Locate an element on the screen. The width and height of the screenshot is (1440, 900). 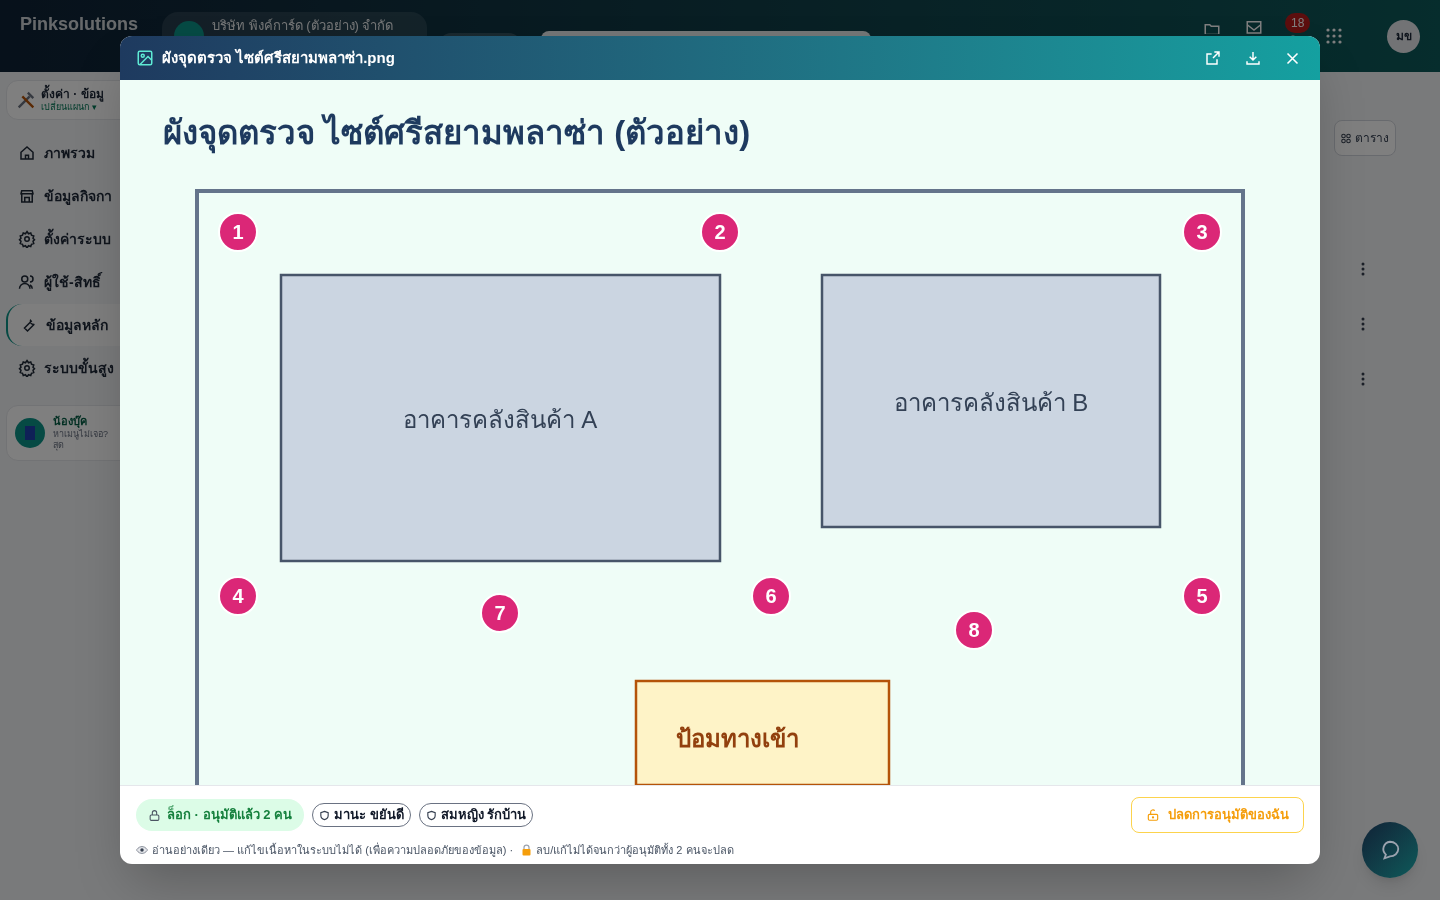
sidebar-item: ผู้ใช้-สิทธิ์ is located at coordinates (71, 282).